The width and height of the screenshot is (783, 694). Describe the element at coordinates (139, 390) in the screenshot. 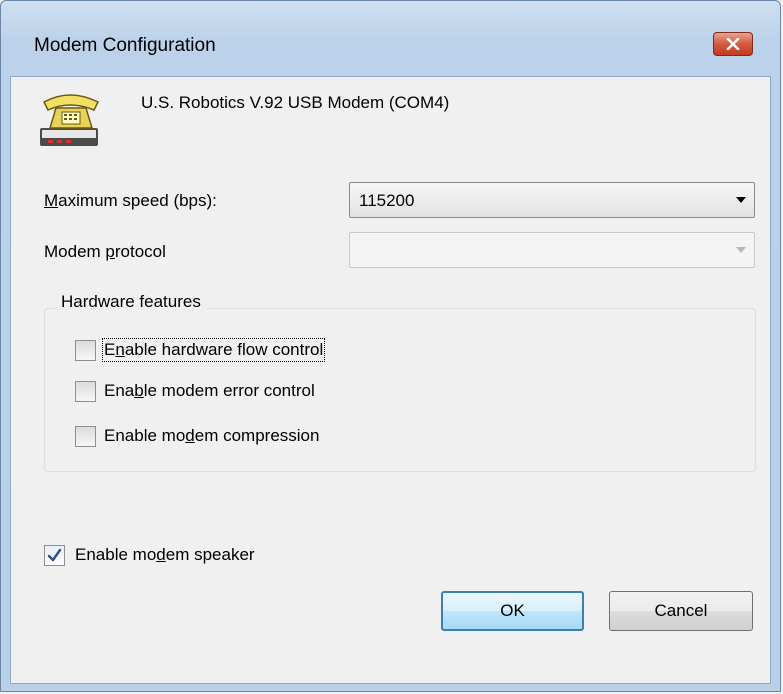

I see `mec-label-key: b` at that location.